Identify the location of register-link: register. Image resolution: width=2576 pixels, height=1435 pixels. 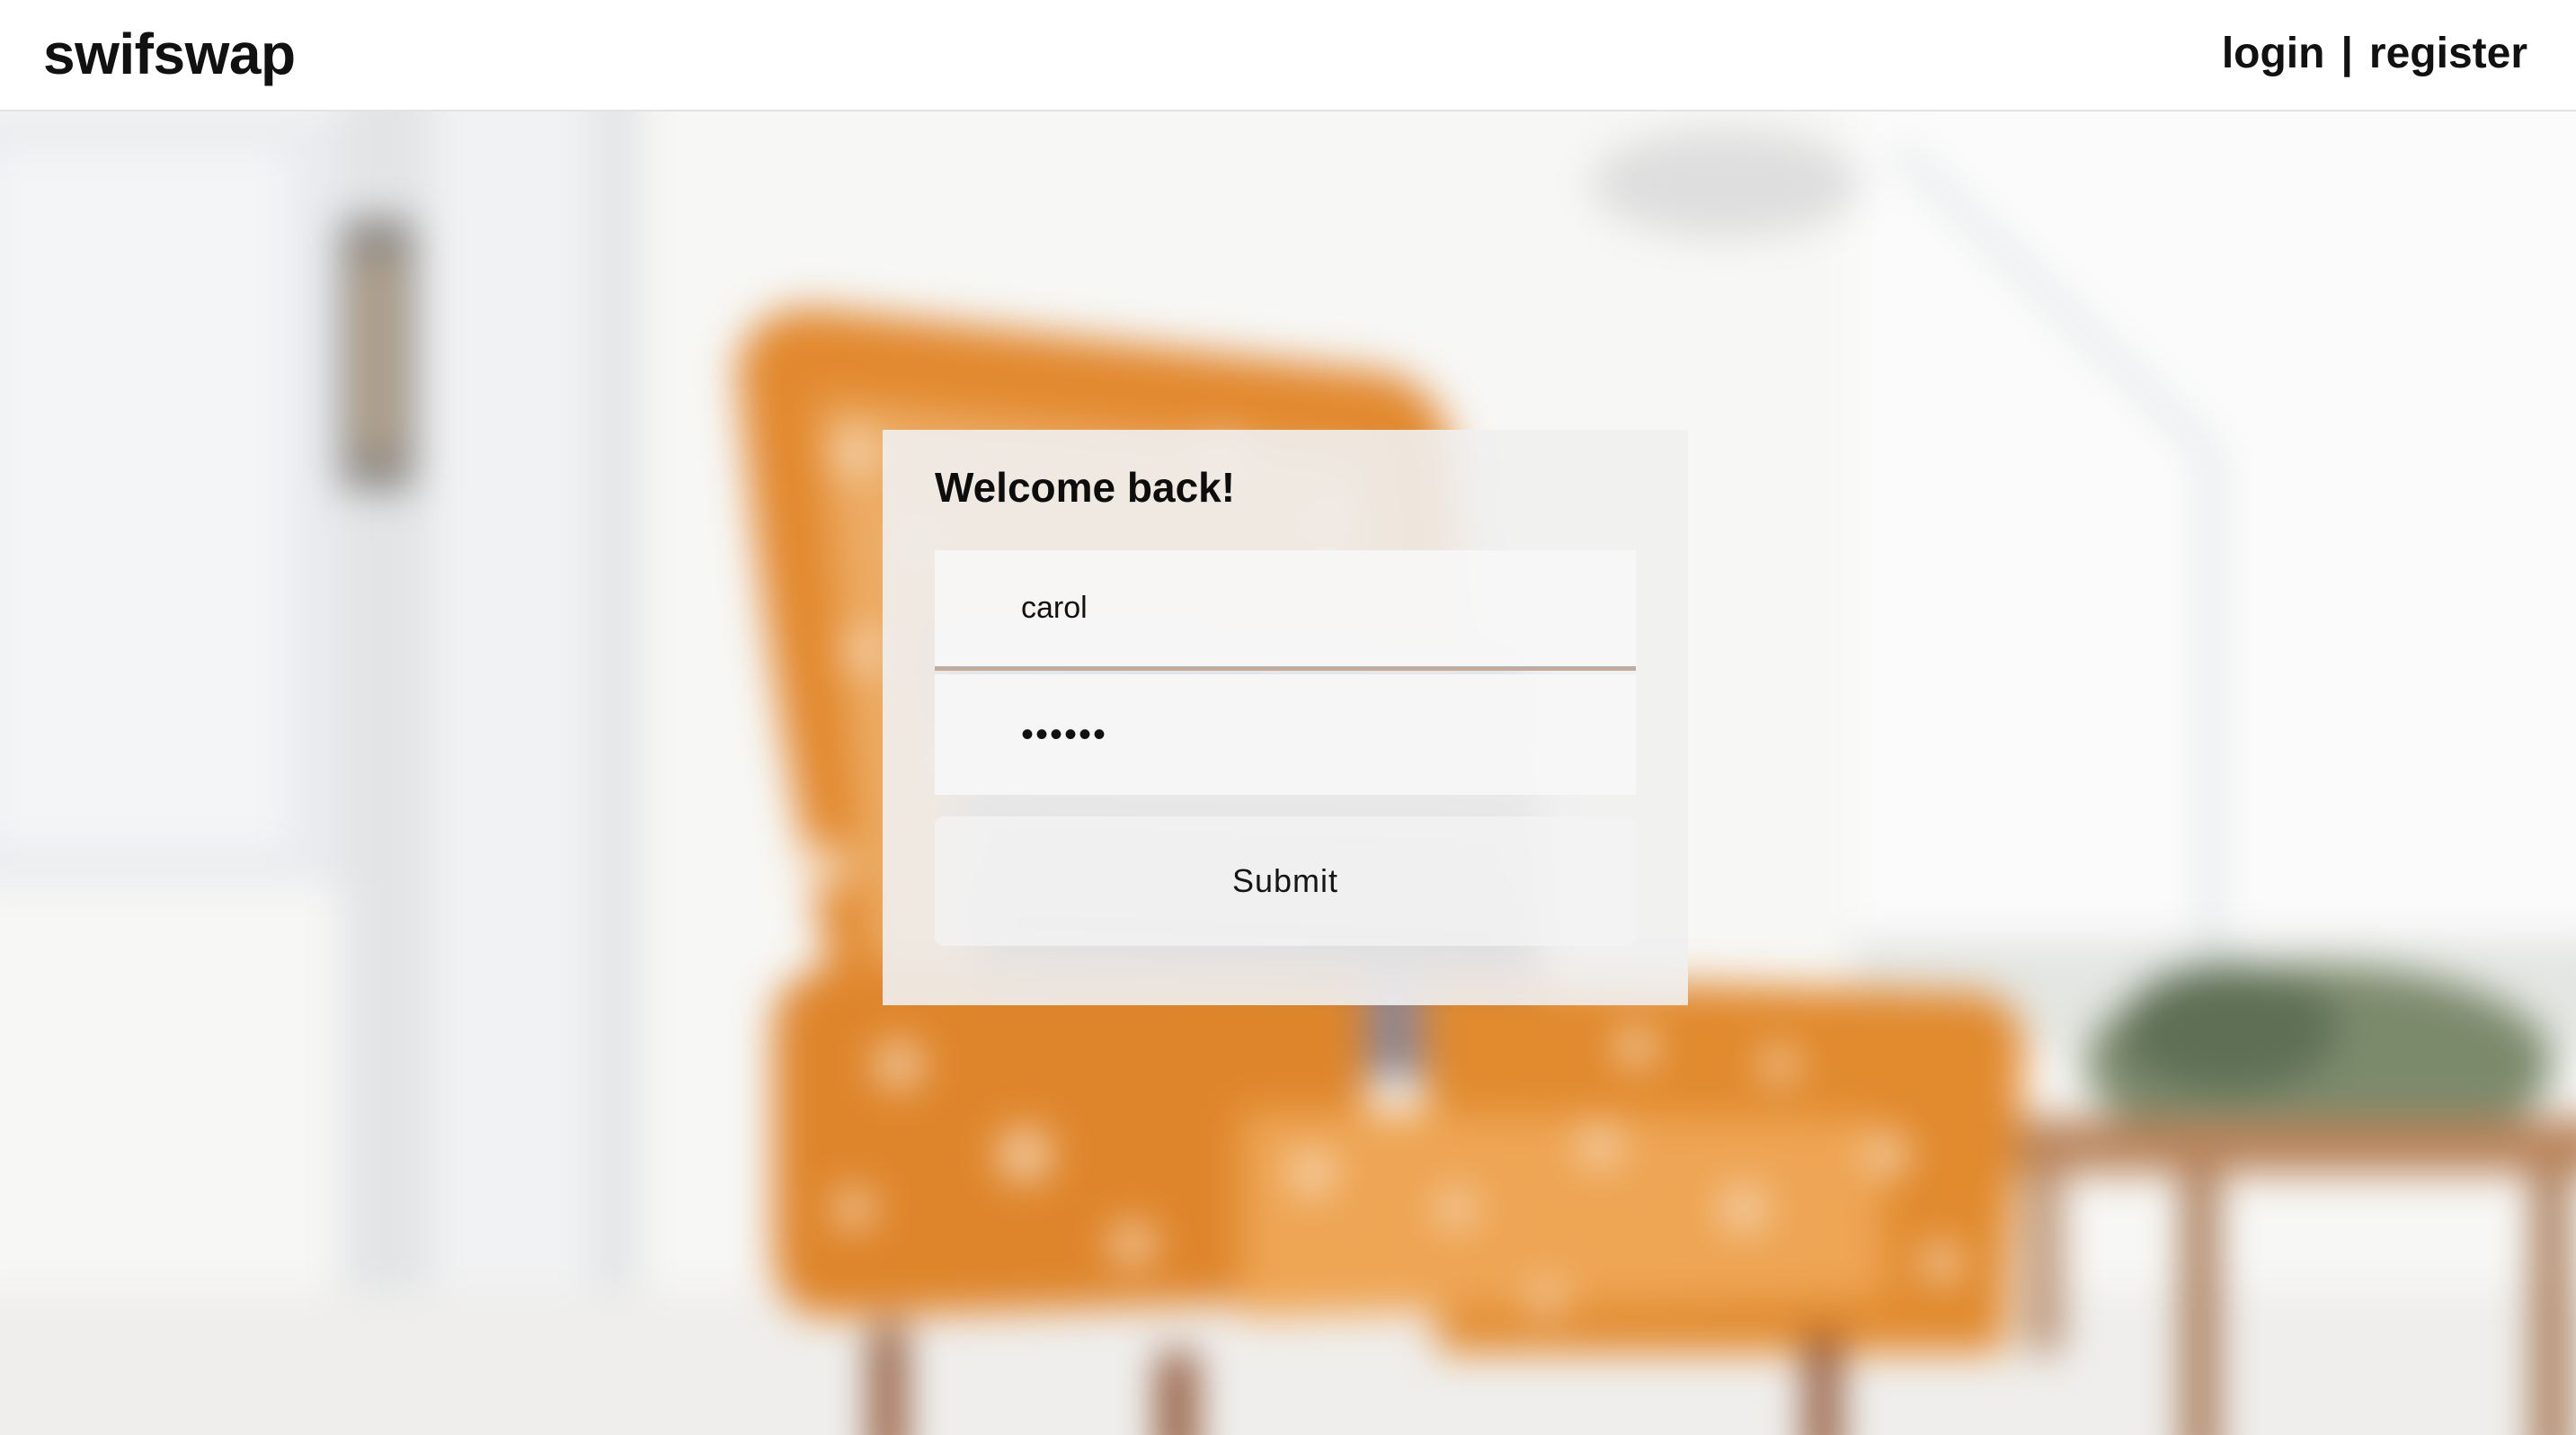
(2448, 54).